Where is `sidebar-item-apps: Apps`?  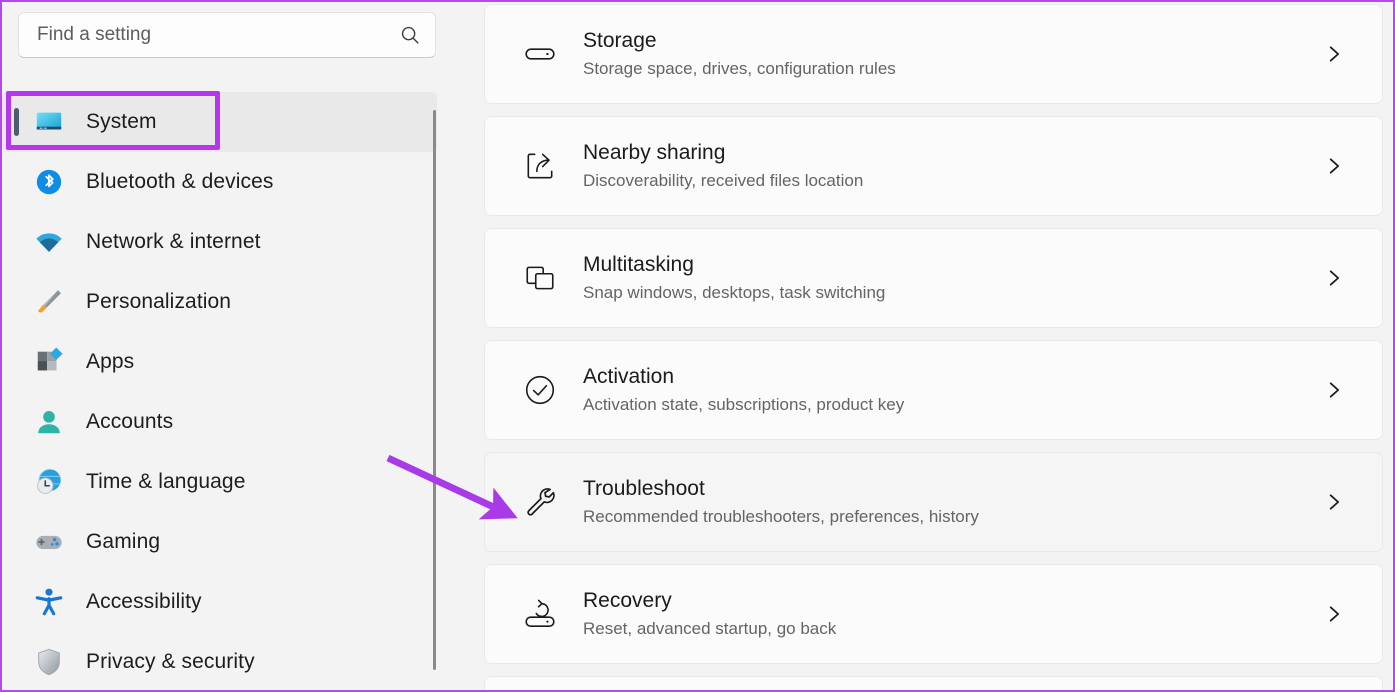 sidebar-item-apps: Apps is located at coordinates (236, 362).